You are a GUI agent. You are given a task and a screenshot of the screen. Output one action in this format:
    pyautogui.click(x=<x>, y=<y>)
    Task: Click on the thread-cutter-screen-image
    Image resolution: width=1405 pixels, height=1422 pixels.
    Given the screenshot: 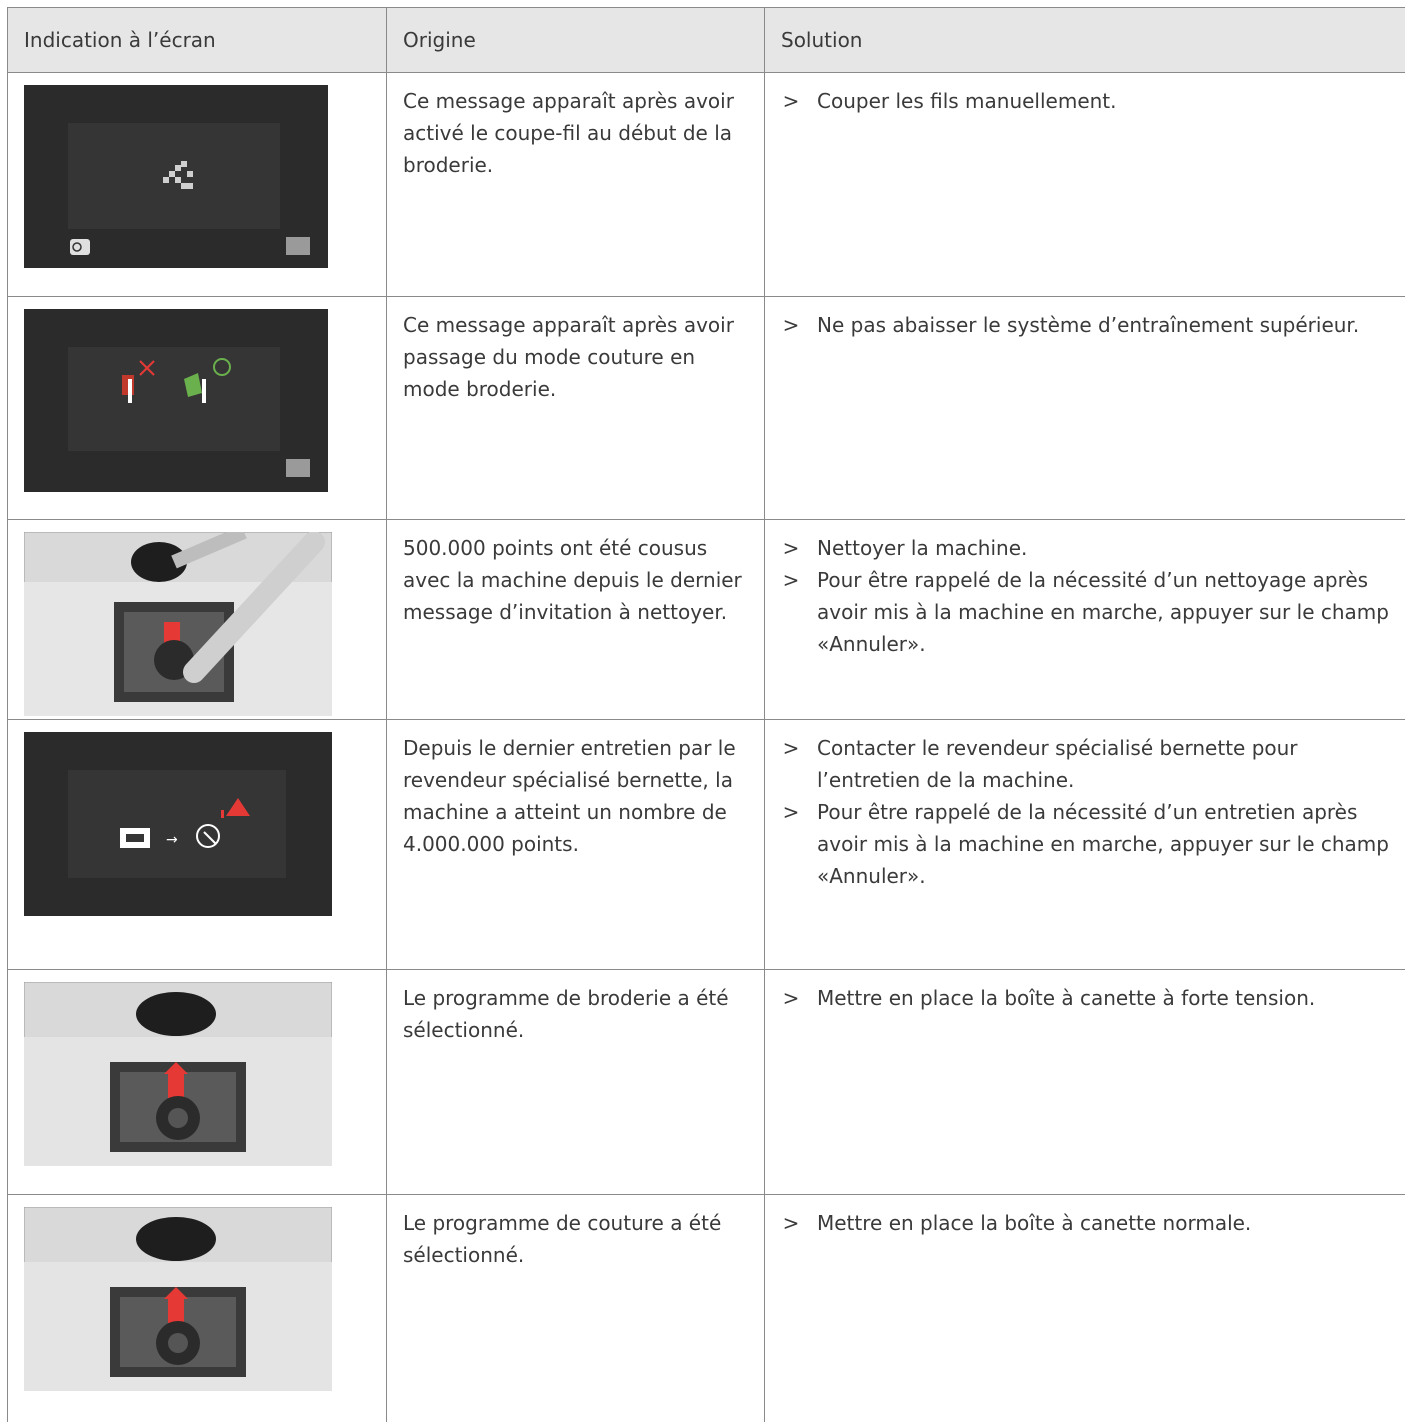 What is the action you would take?
    pyautogui.click(x=177, y=176)
    